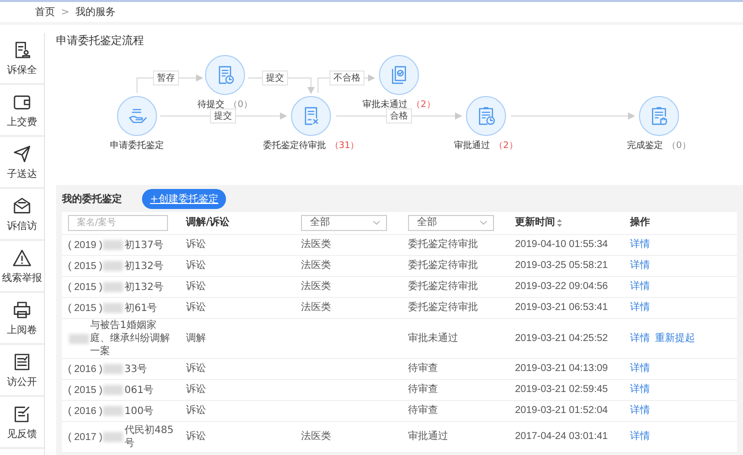 Image resolution: width=743 pixels, height=455 pixels. Describe the element at coordinates (45, 12) in the screenshot. I see `breadcrumb-item: 首页` at that location.